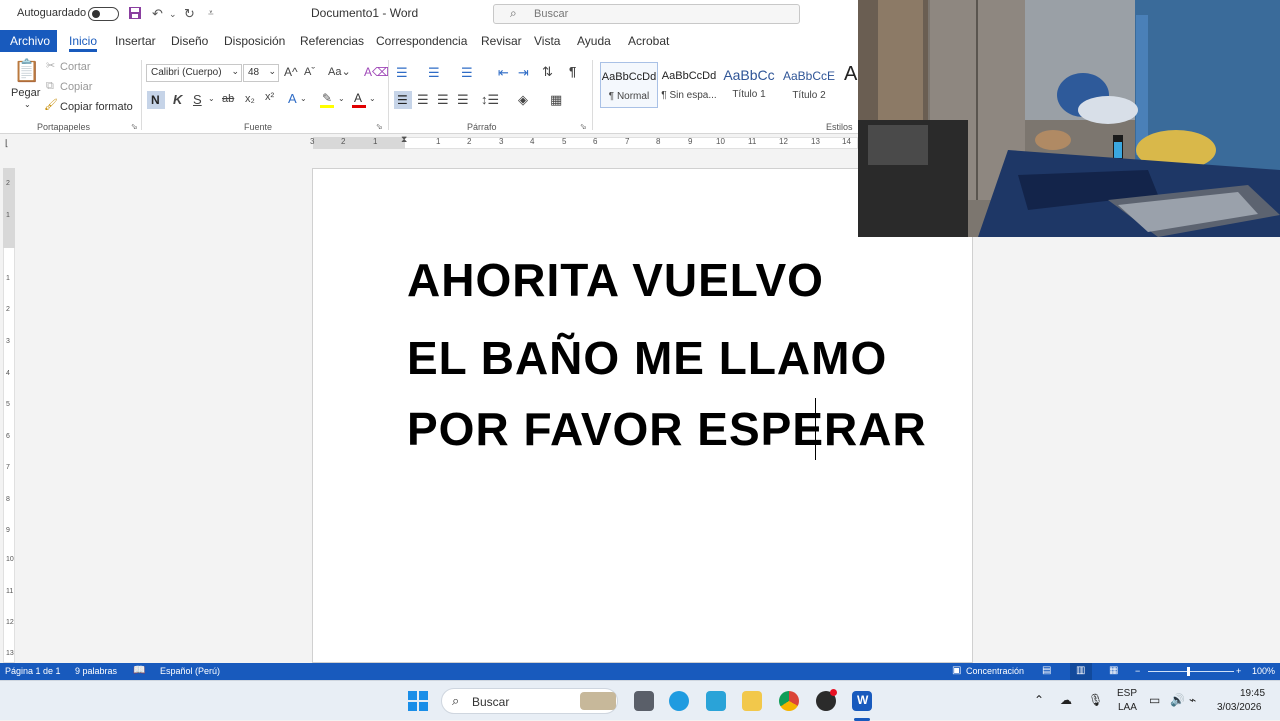 The width and height of the screenshot is (1280, 721). Describe the element at coordinates (1127, 707) in the screenshot. I see `language-bottom: LAA` at that location.